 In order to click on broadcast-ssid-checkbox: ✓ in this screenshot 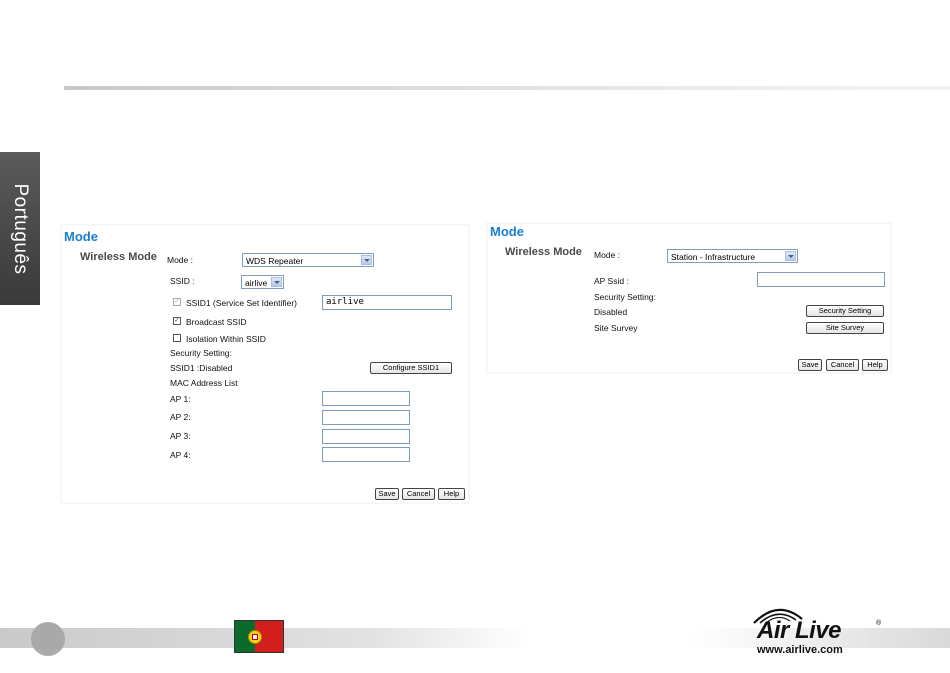, I will do `click(177, 321)`.